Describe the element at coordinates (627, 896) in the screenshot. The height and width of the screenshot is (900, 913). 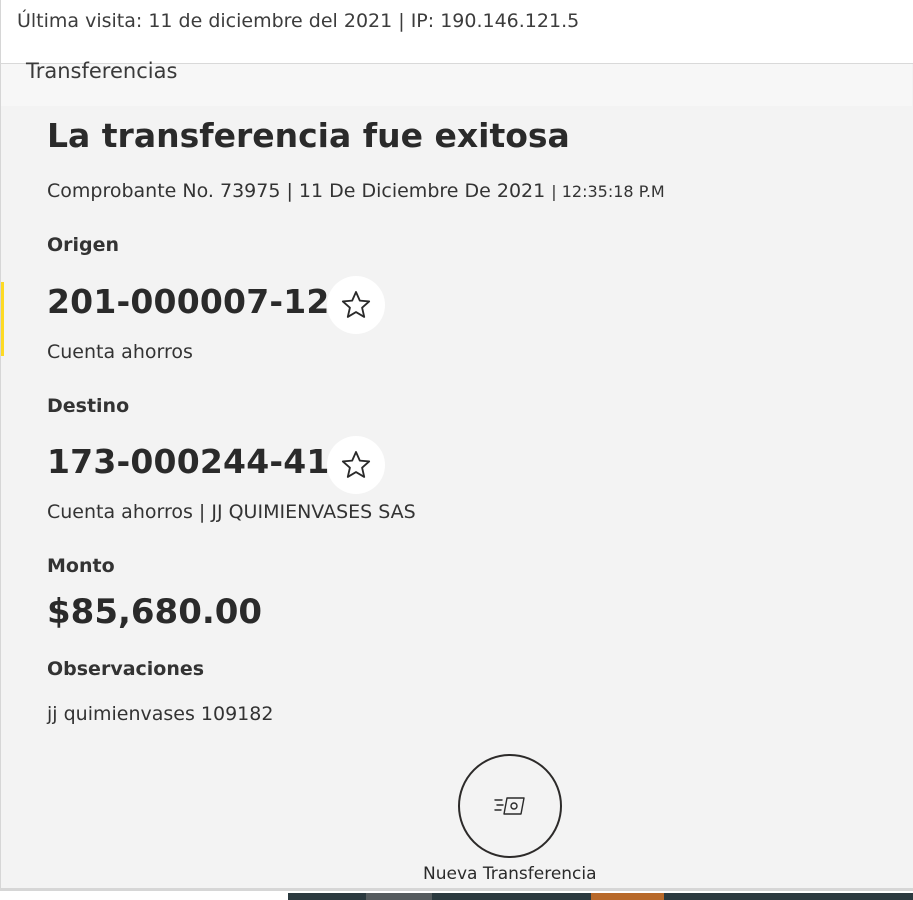
I see `taskbar-segment-active` at that location.